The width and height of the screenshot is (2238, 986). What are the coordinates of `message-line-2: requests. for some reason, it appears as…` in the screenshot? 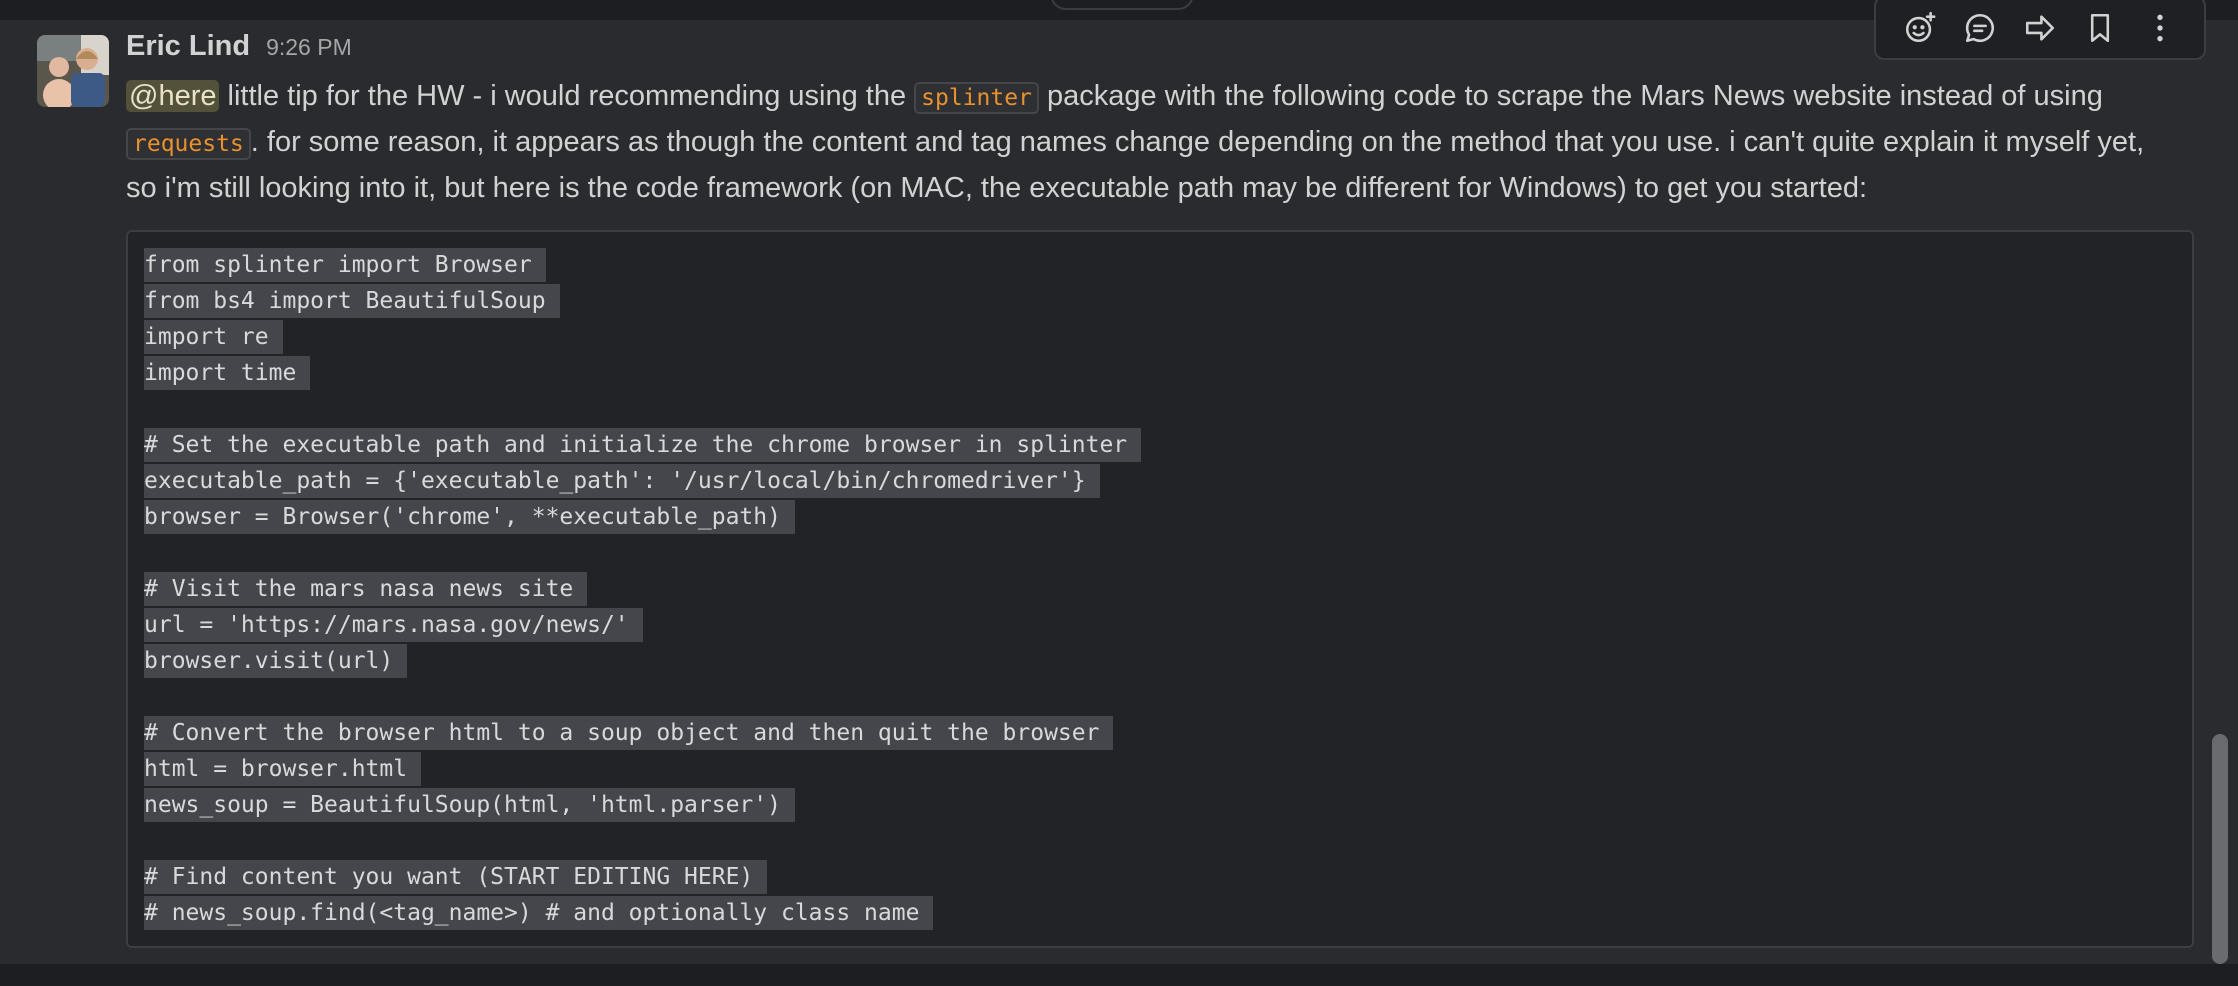 It's located at (1160, 143).